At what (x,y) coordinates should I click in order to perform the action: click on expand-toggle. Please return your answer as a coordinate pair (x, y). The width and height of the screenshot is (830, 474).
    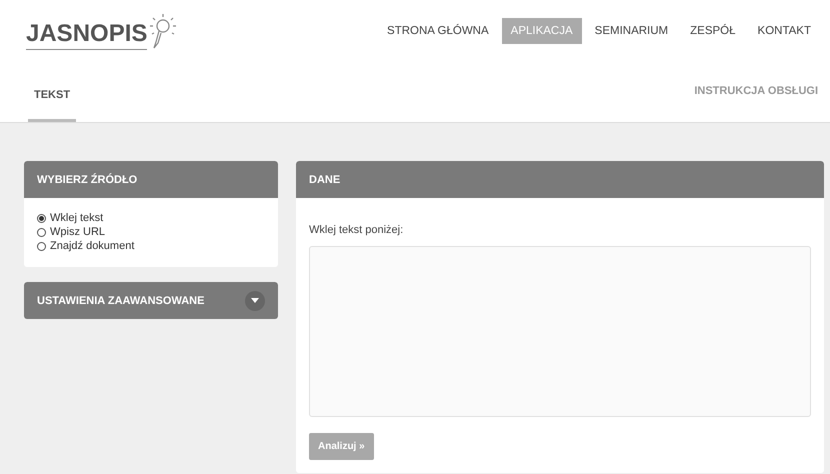
    Looking at the image, I should click on (255, 300).